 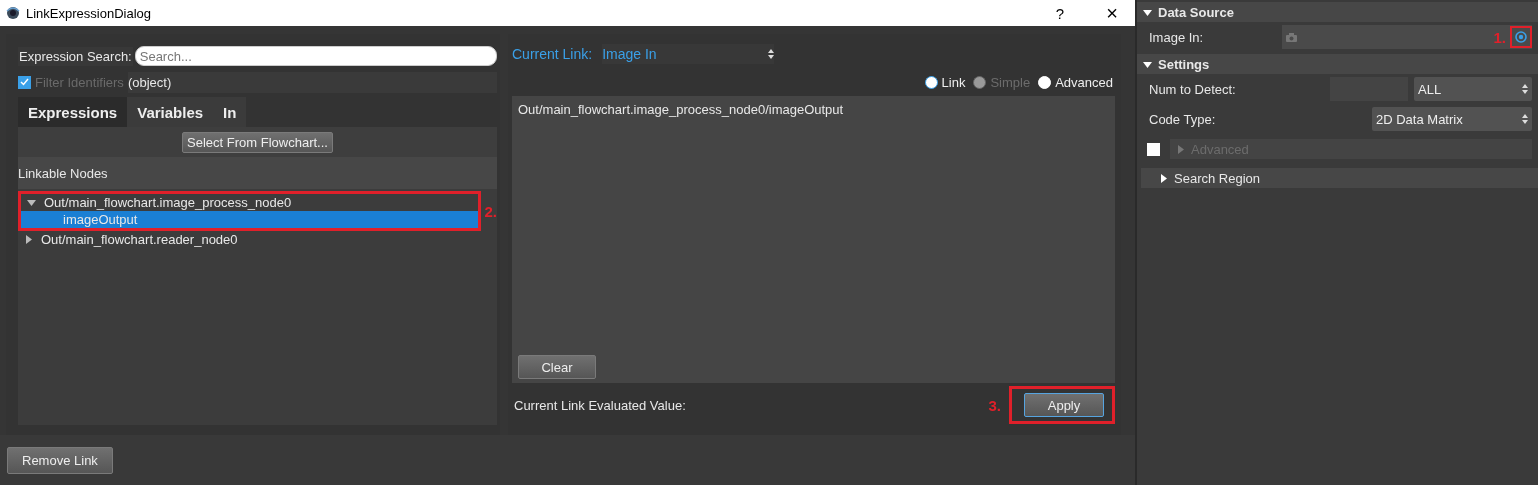 I want to click on search-label: Expression Search:, so click(x=75, y=56).